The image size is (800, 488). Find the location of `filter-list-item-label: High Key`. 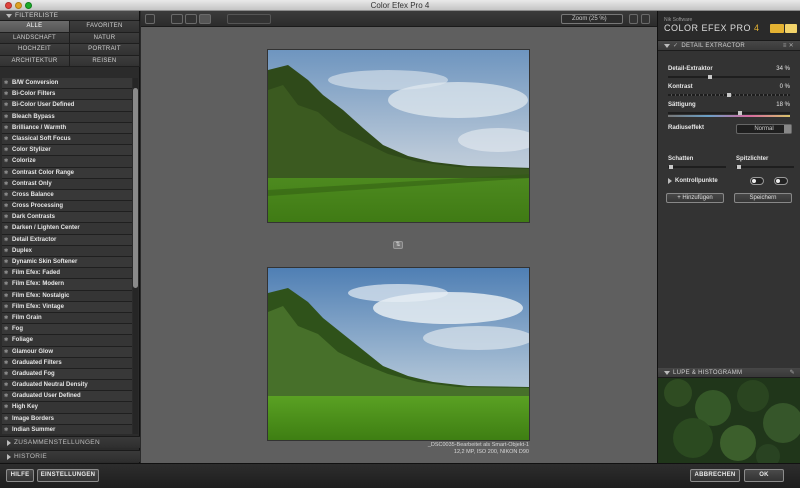

filter-list-item-label: High Key is located at coordinates (25, 407).